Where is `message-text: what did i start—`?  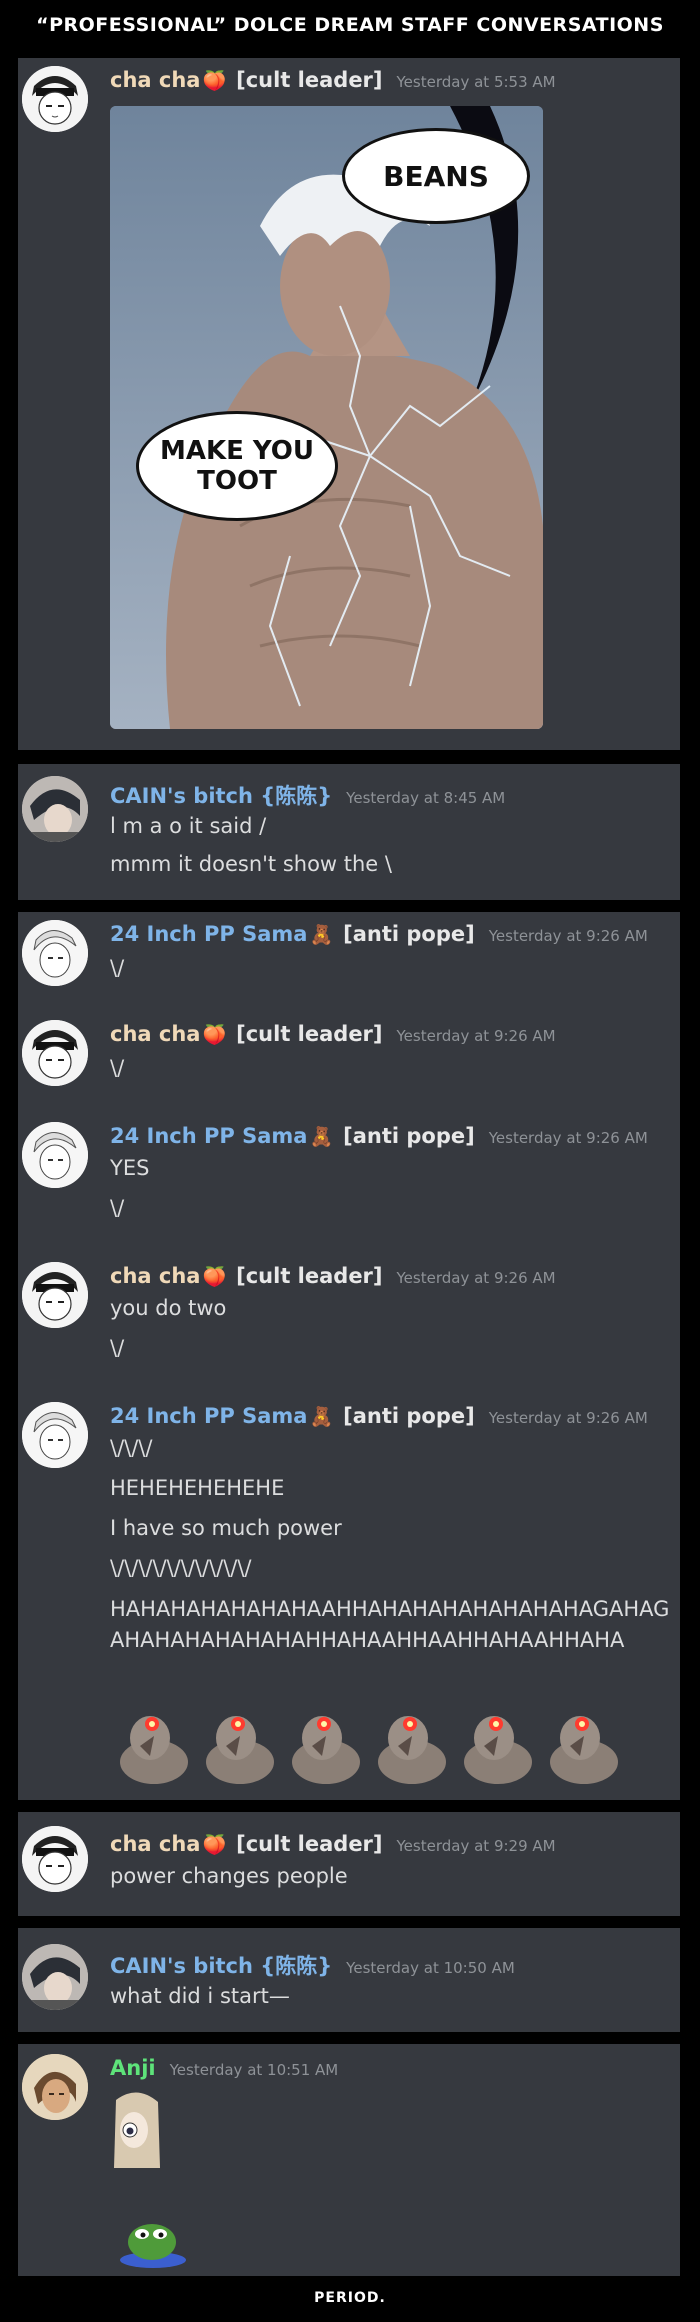 message-text: what did i start— is located at coordinates (200, 1996).